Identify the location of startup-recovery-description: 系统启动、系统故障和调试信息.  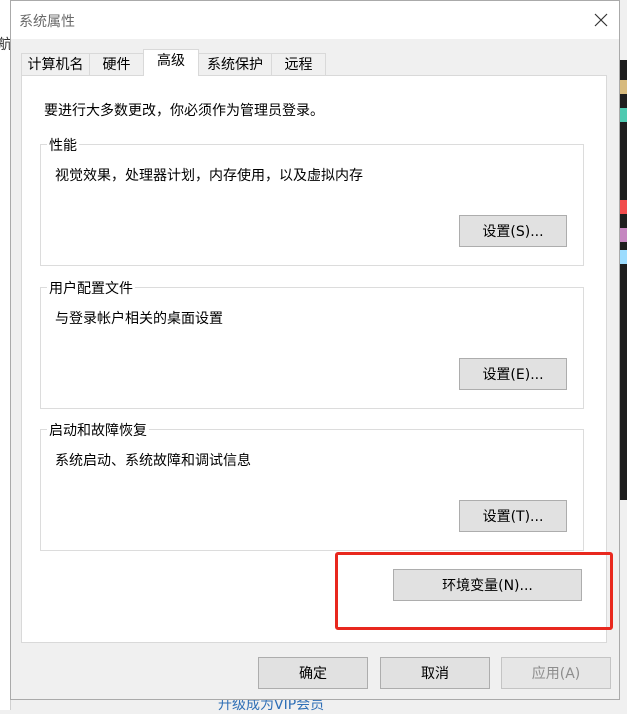
(153, 461).